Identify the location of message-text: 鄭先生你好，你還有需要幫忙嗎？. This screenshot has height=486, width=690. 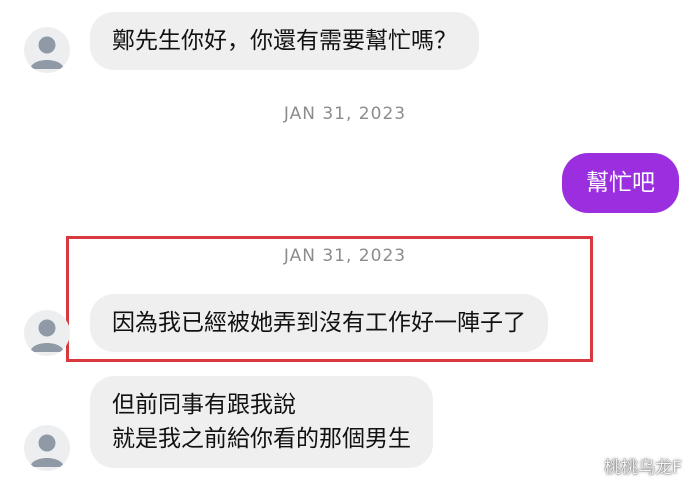
(284, 41).